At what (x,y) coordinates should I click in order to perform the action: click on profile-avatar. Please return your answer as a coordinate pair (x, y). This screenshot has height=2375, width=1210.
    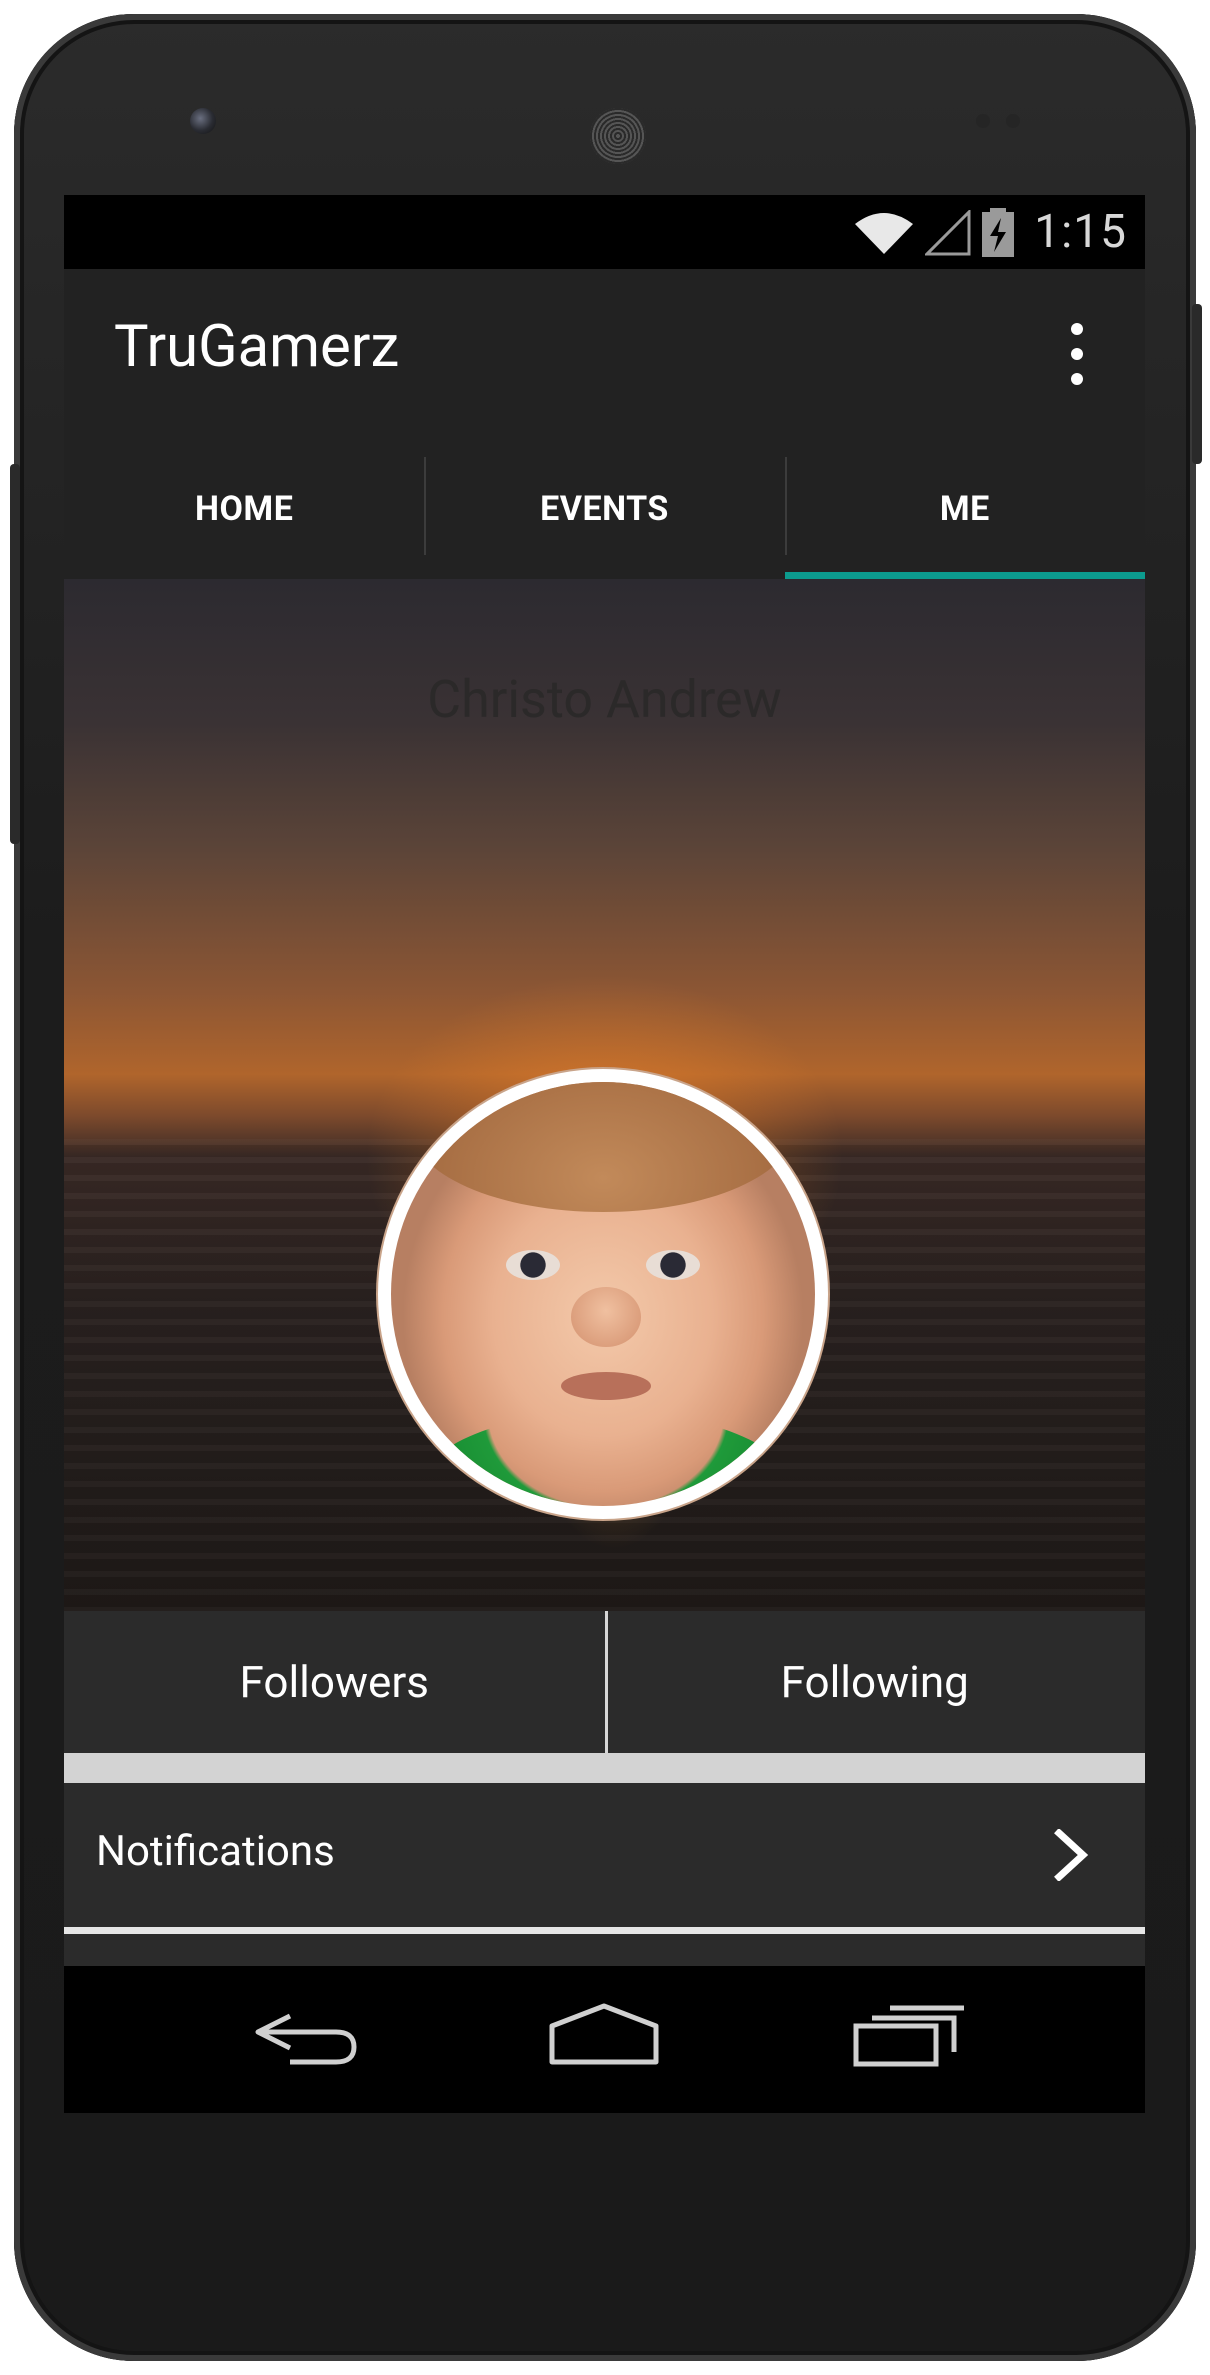
    Looking at the image, I should click on (603, 1294).